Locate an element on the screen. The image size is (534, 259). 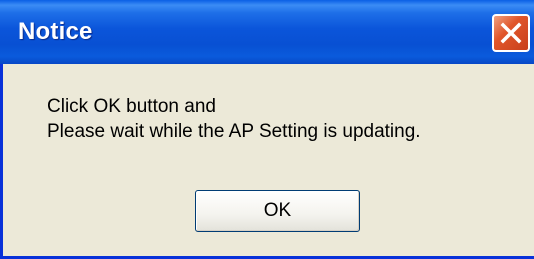
close-icon is located at coordinates (511, 33).